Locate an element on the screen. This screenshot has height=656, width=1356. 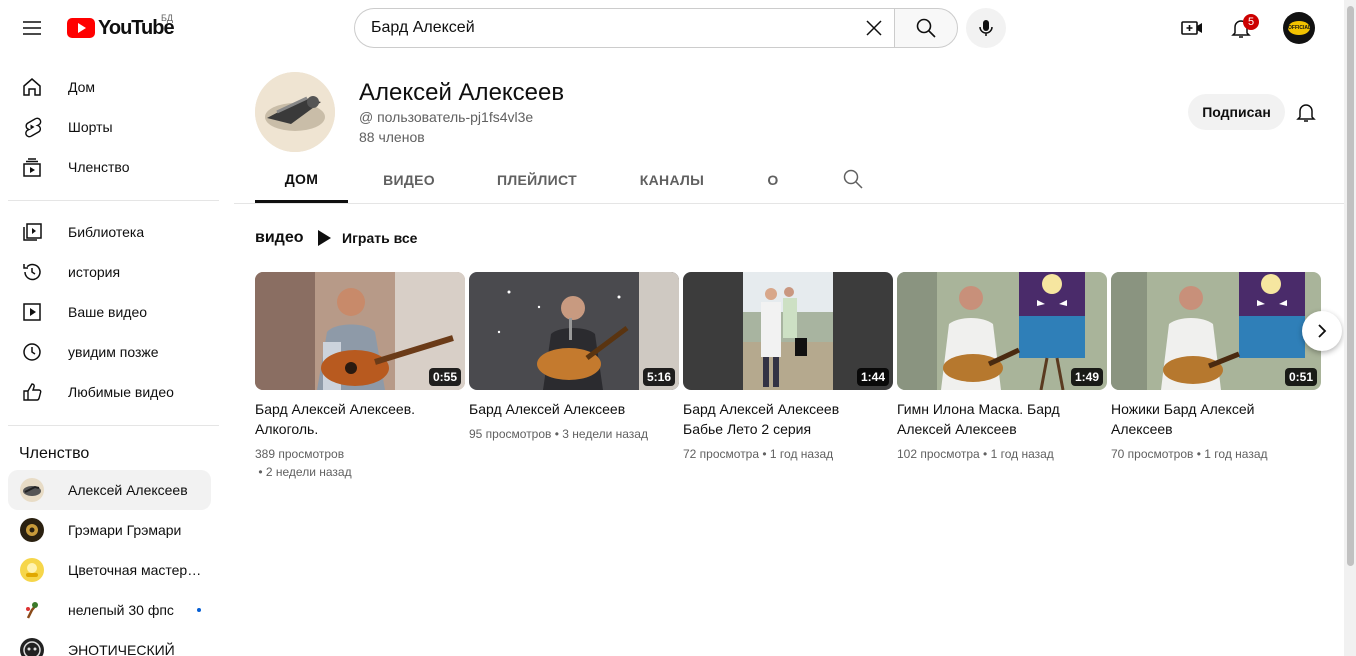
channel-tabs: ДОМ ВИДЕО ПЛЕЙЛИСТ КАНАЛЫ О is located at coordinates (789, 180).